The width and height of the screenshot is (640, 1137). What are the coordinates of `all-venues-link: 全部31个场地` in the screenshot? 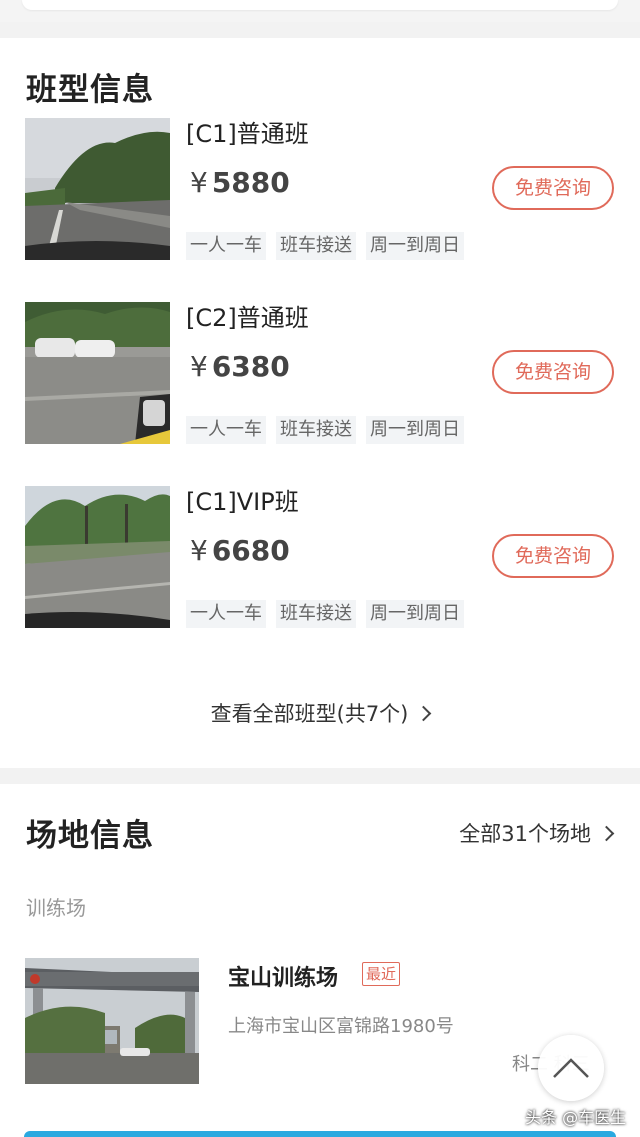 It's located at (537, 833).